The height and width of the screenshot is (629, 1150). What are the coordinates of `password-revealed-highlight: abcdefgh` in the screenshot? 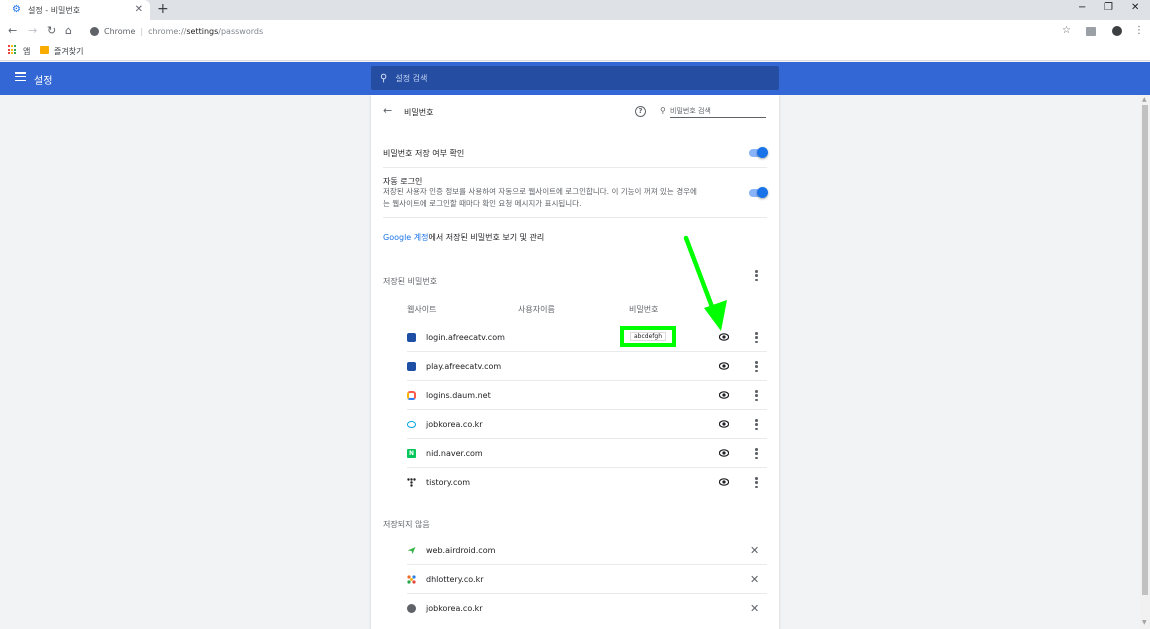 It's located at (648, 336).